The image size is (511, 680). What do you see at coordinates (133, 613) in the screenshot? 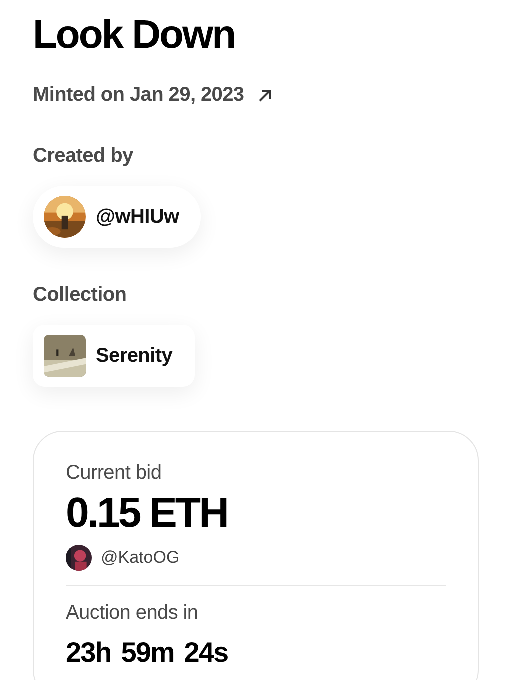
I see `auction-ends-label: Auction ends in` at bounding box center [133, 613].